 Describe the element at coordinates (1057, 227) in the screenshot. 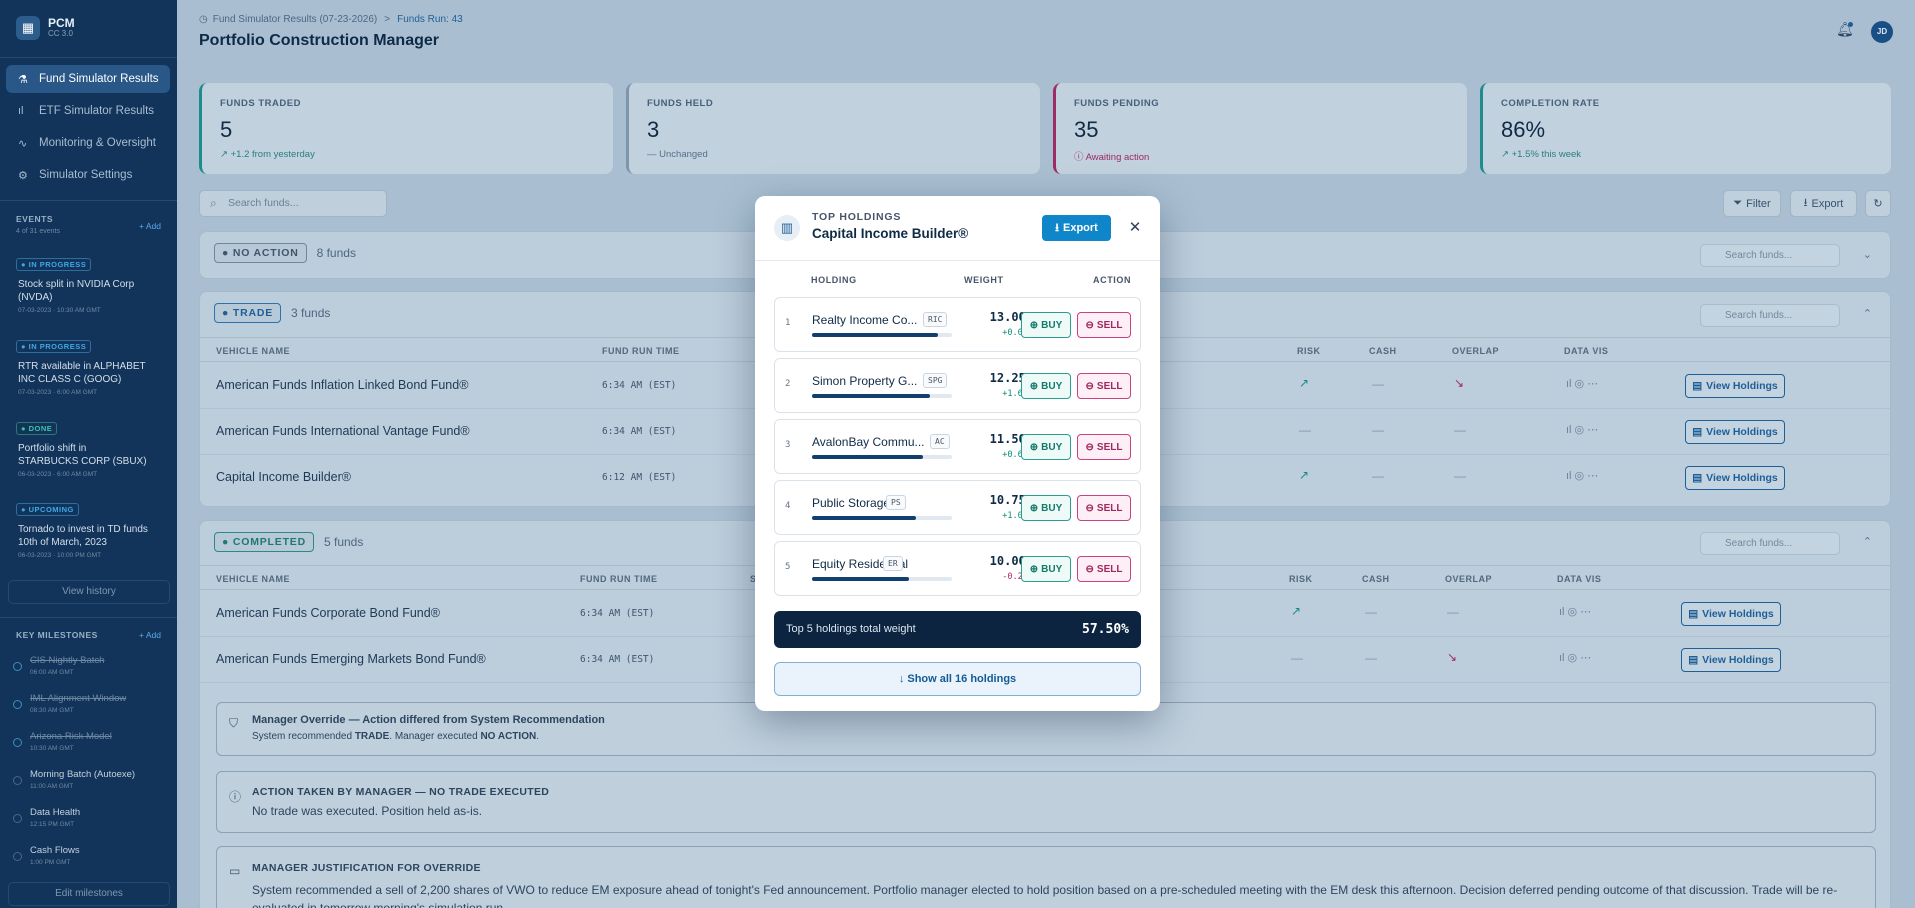

I see `download-icon: ⭳` at that location.